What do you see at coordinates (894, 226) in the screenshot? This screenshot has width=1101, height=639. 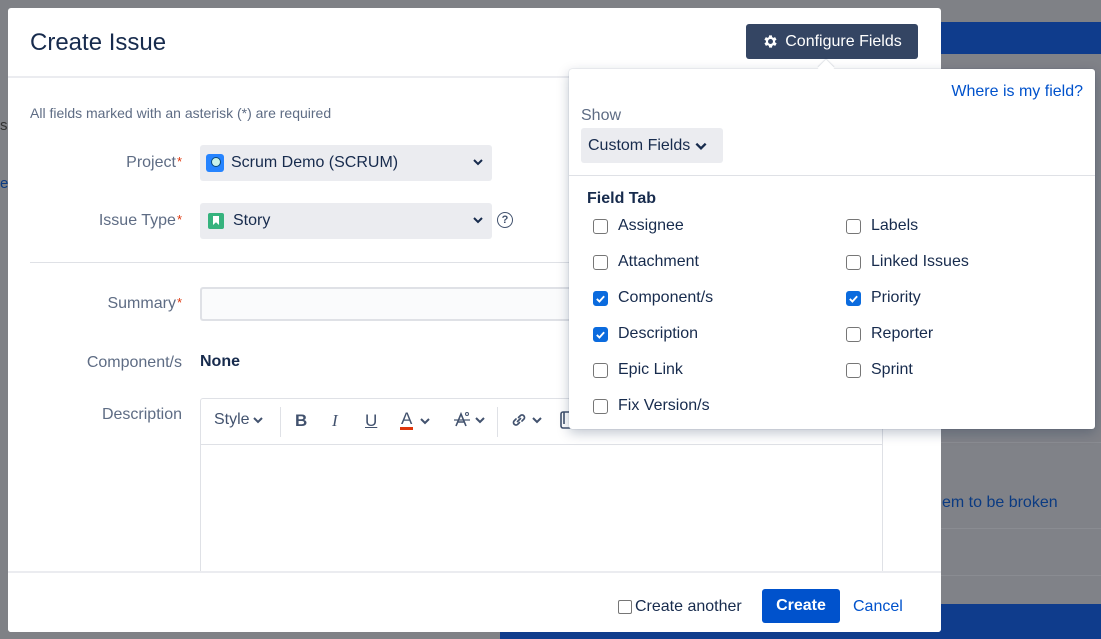 I see `field-toggle-label: Labels` at bounding box center [894, 226].